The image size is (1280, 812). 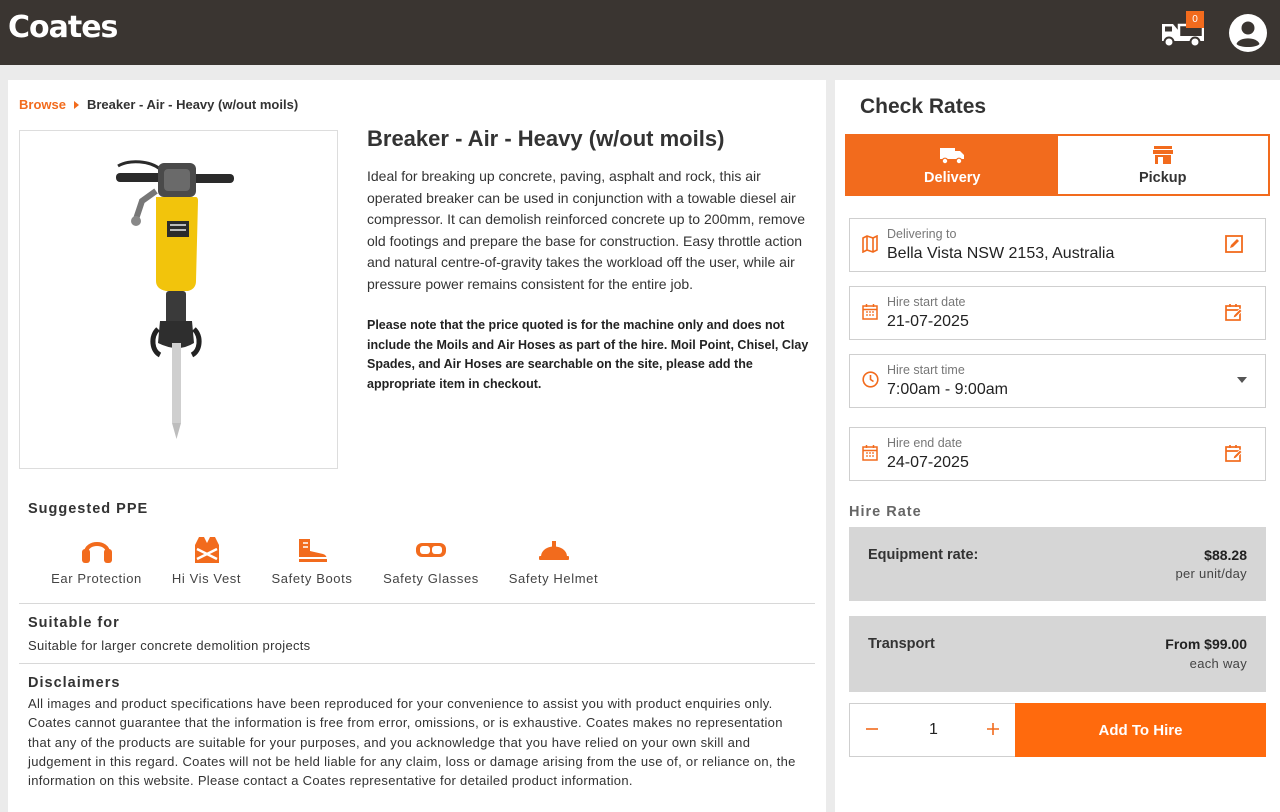 I want to click on field-label: Hire start time, so click(x=926, y=370).